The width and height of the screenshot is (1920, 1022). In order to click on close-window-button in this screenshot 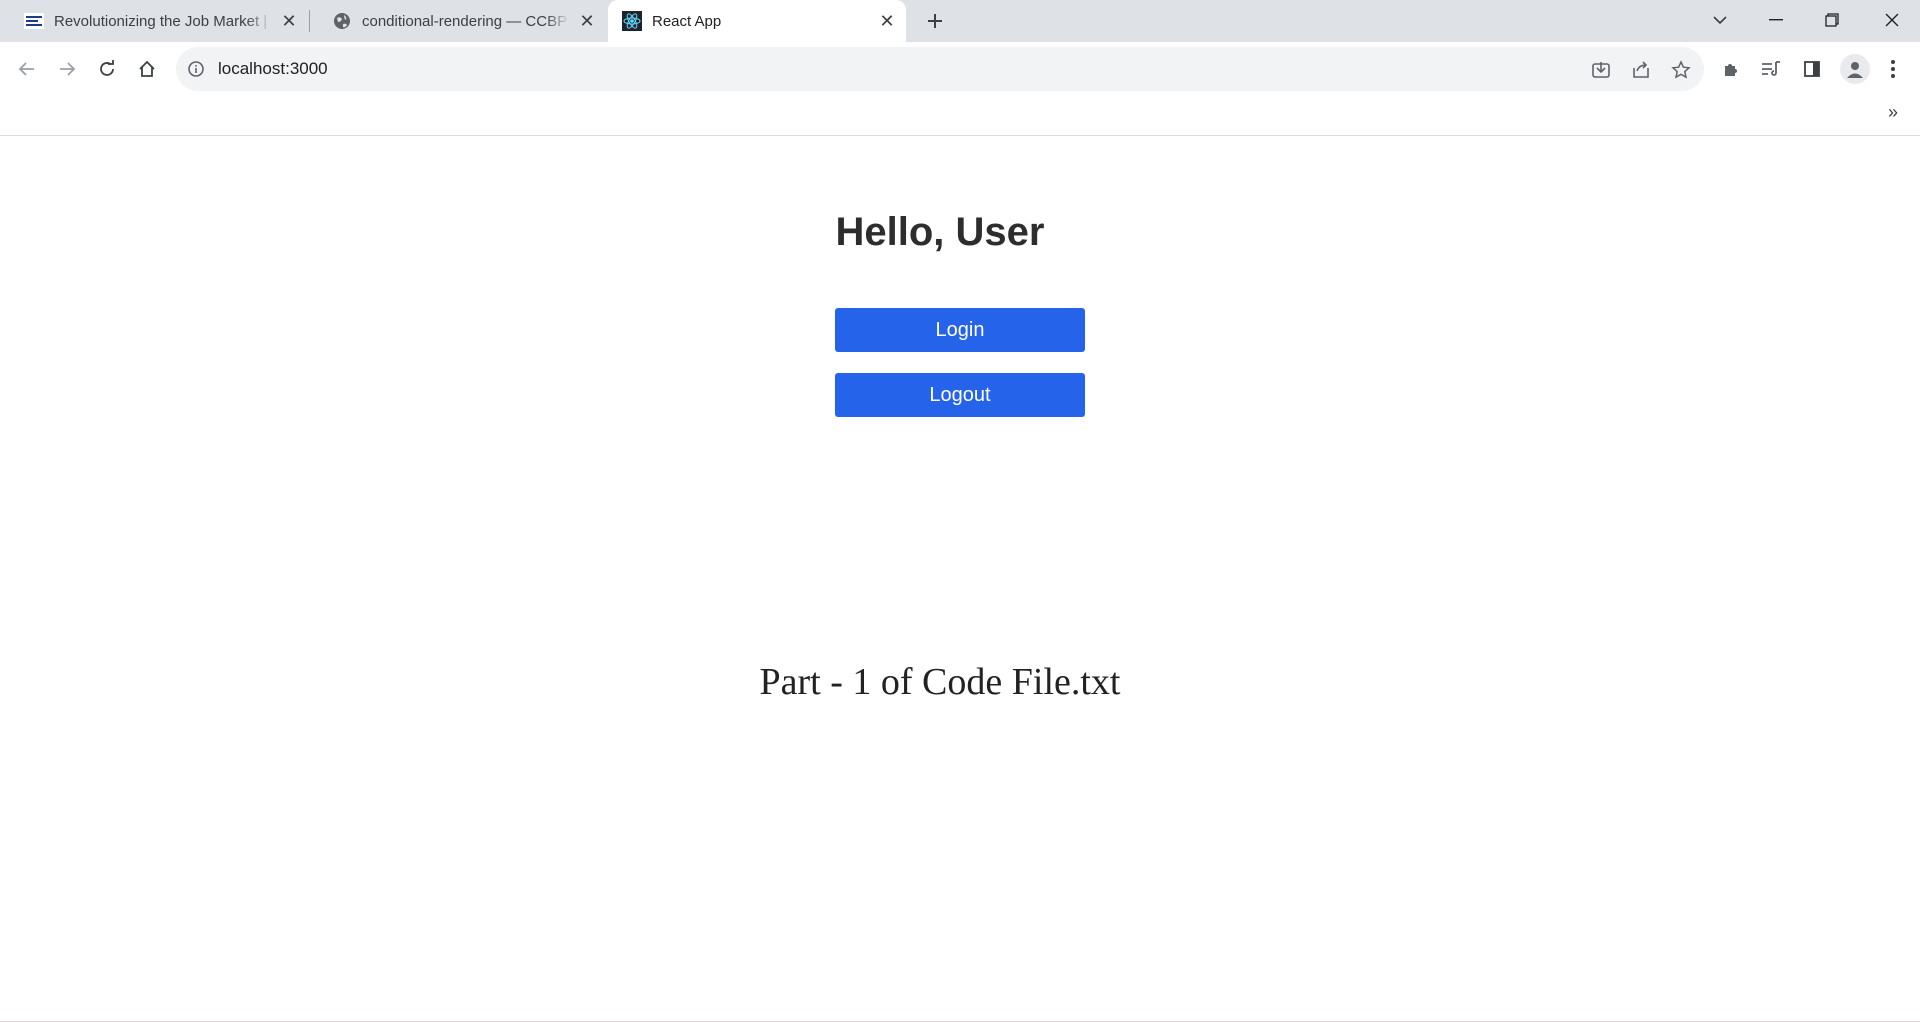, I will do `click(1892, 20)`.